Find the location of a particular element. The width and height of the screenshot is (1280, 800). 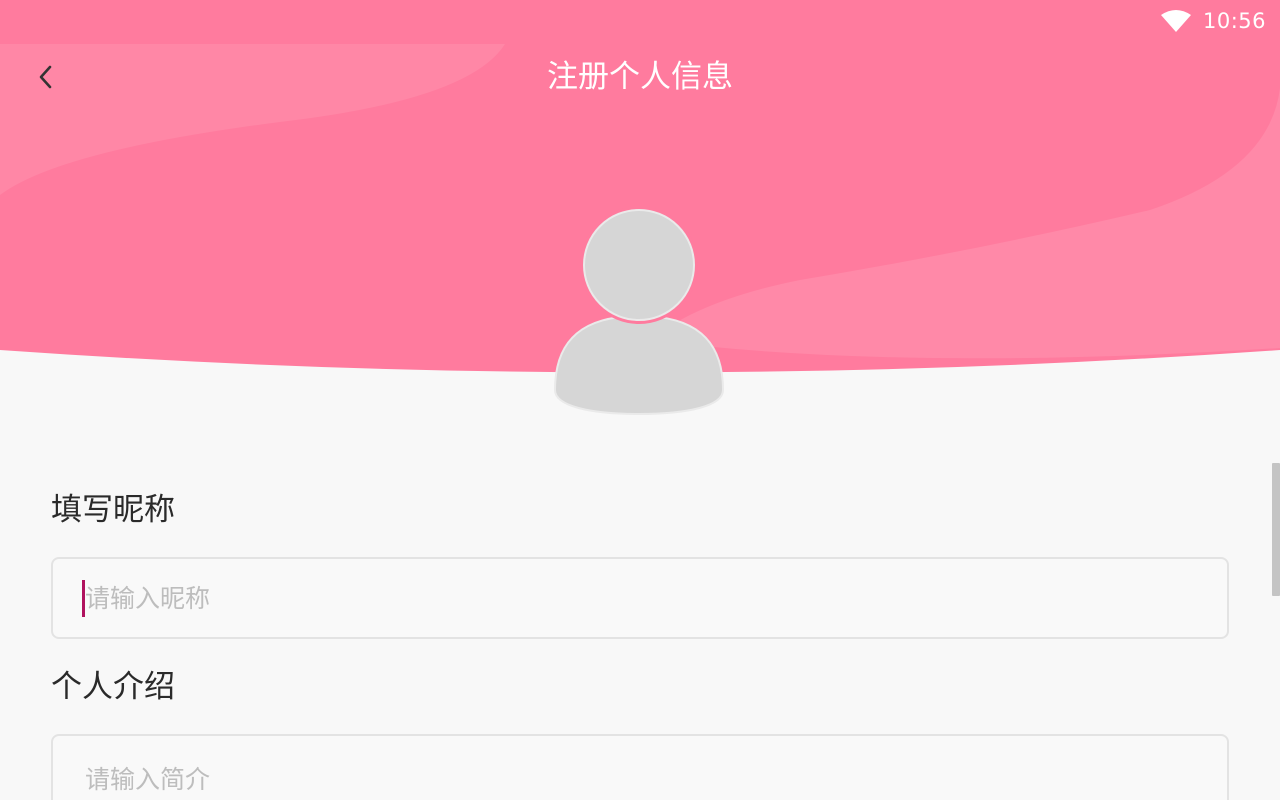

user-avatar-placeholder-icon is located at coordinates (639, 312).